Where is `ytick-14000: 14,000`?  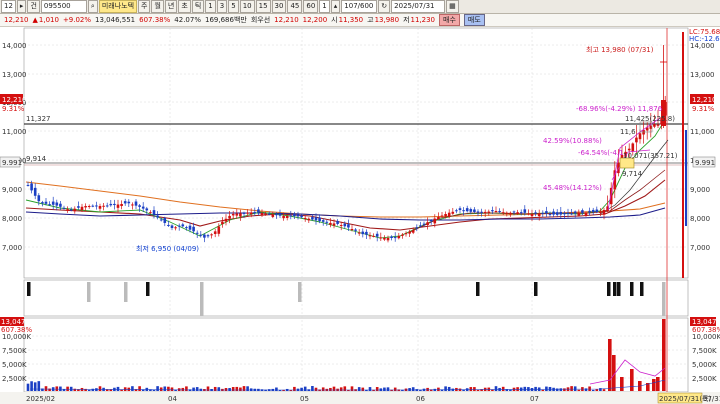 ytick-14000: 14,000 is located at coordinates (14, 46).